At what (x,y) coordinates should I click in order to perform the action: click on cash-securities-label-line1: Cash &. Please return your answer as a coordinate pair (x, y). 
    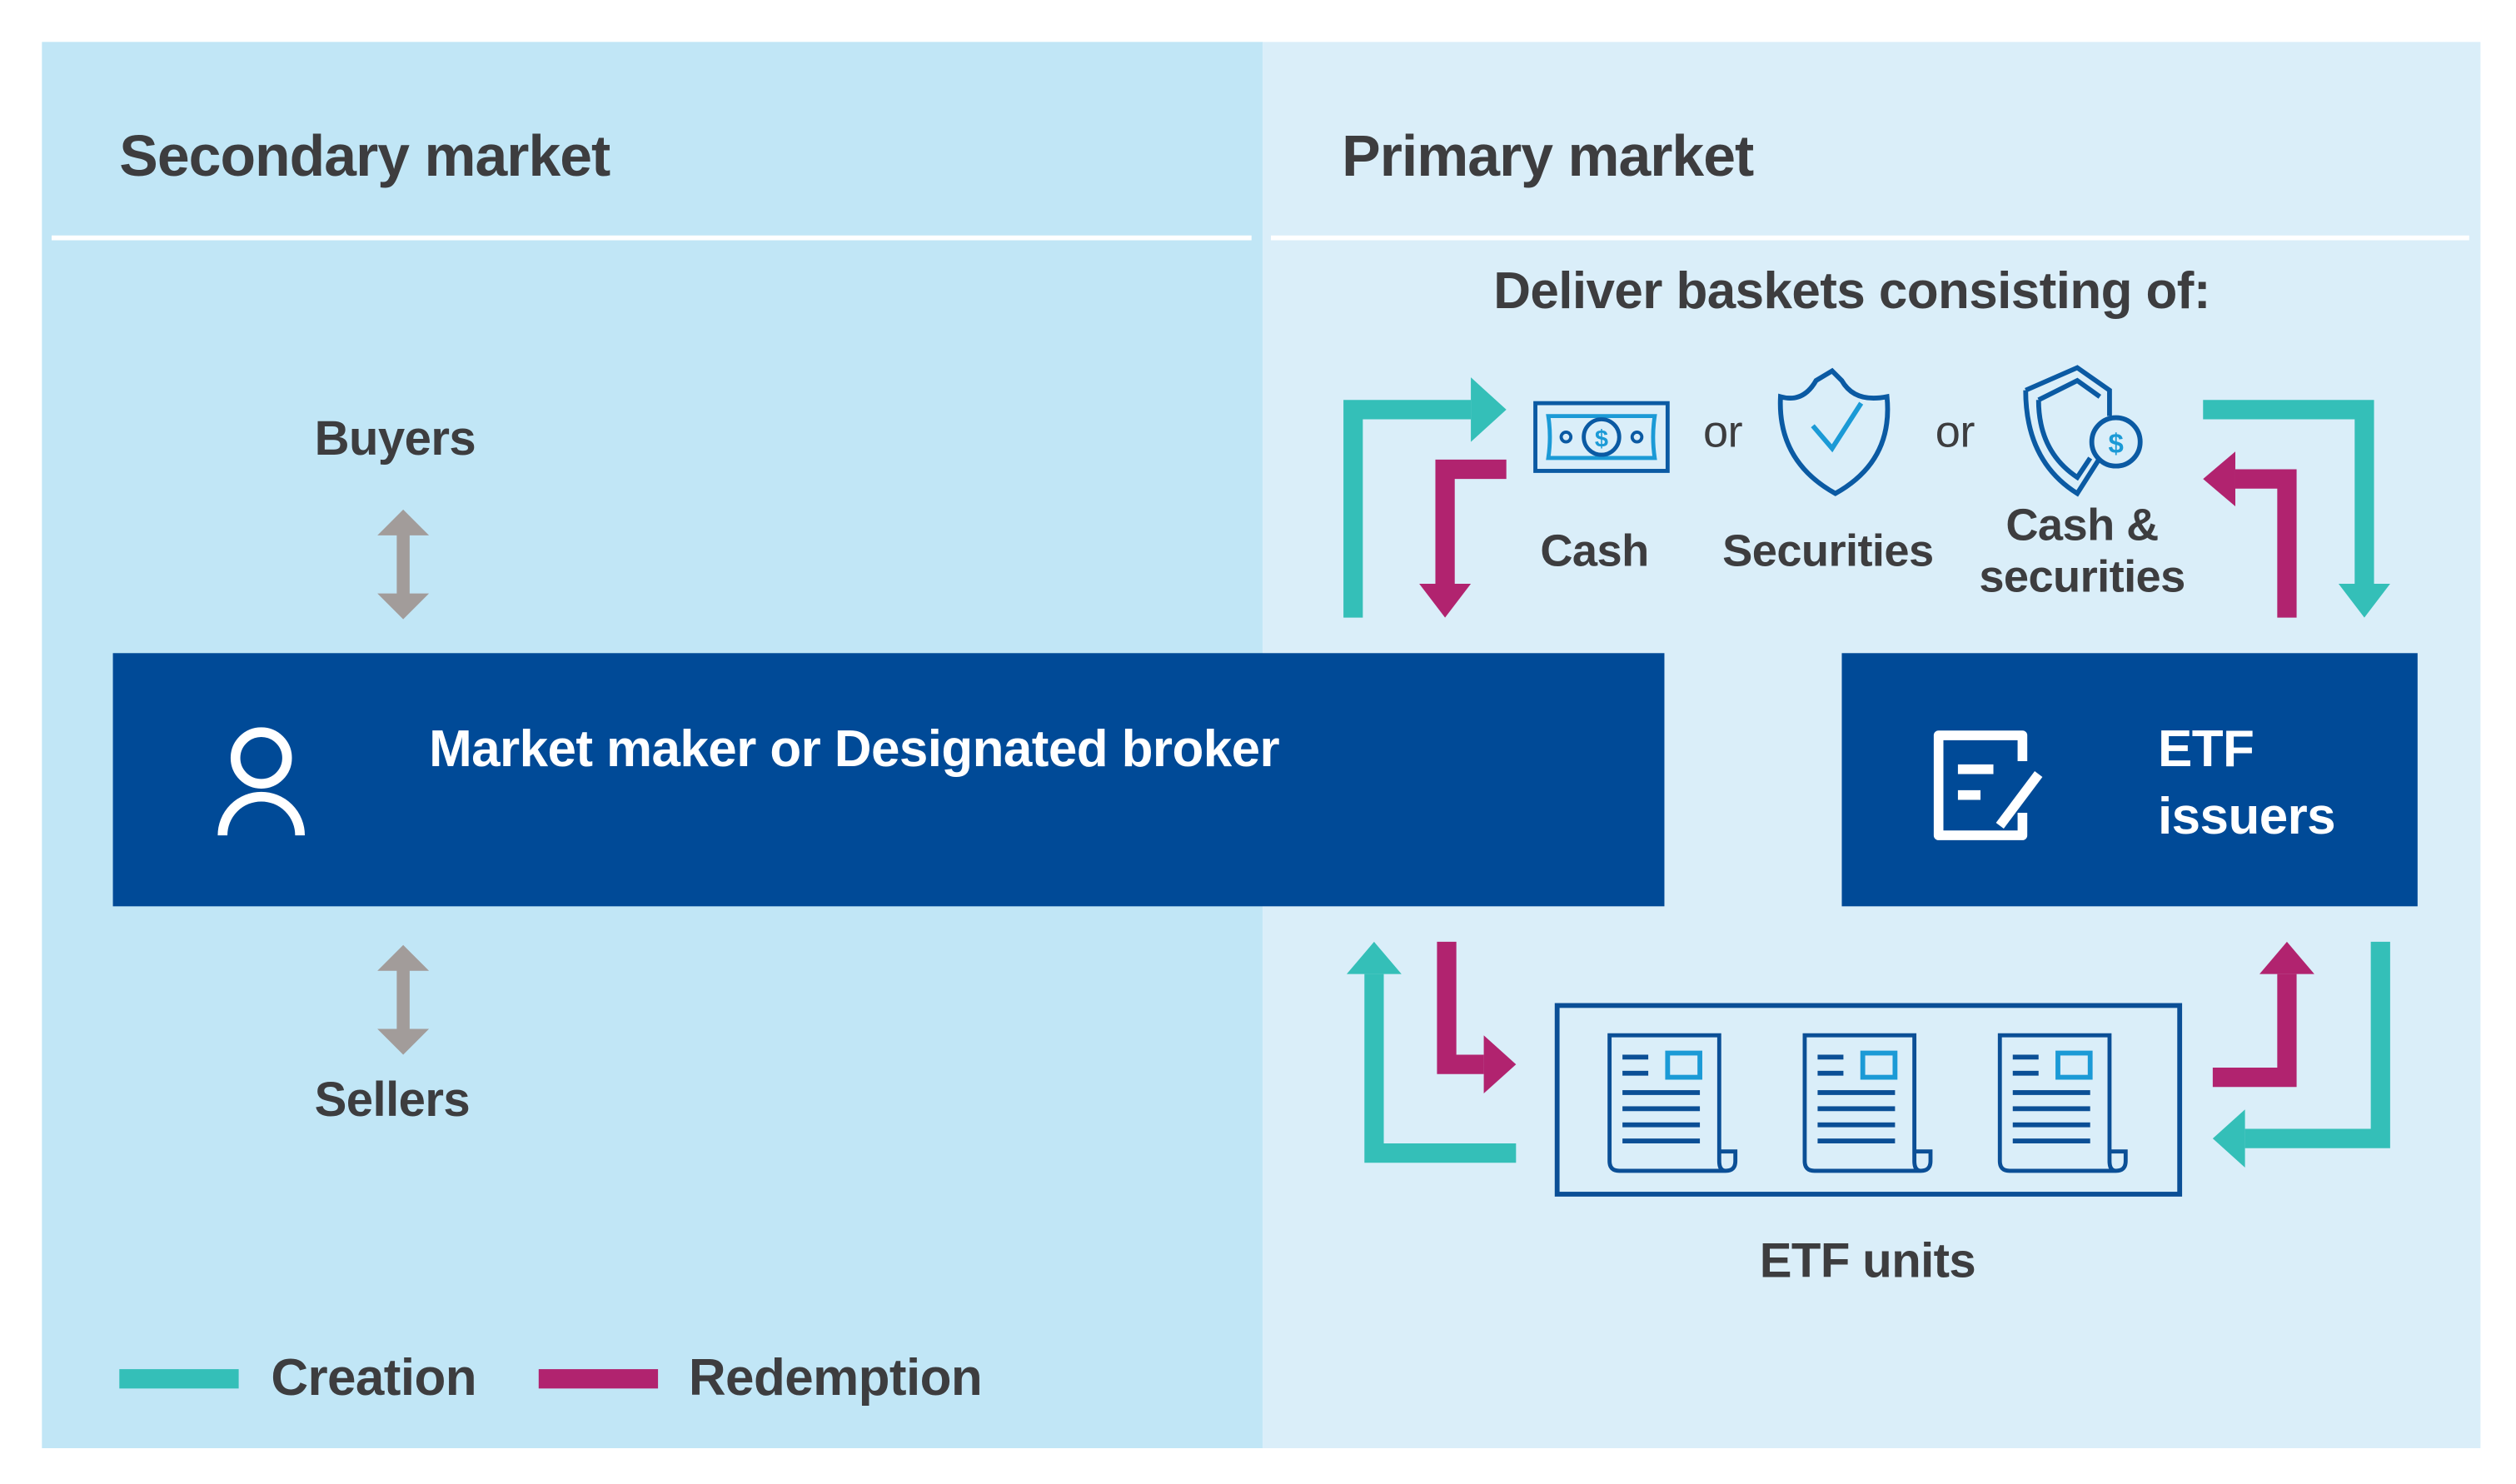
    Looking at the image, I should click on (2082, 525).